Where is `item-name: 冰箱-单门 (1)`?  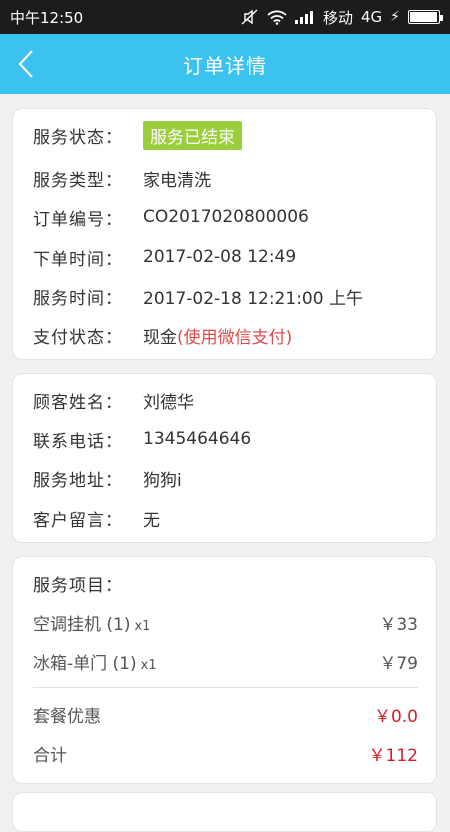 item-name: 冰箱-单门 (1) is located at coordinates (85, 663).